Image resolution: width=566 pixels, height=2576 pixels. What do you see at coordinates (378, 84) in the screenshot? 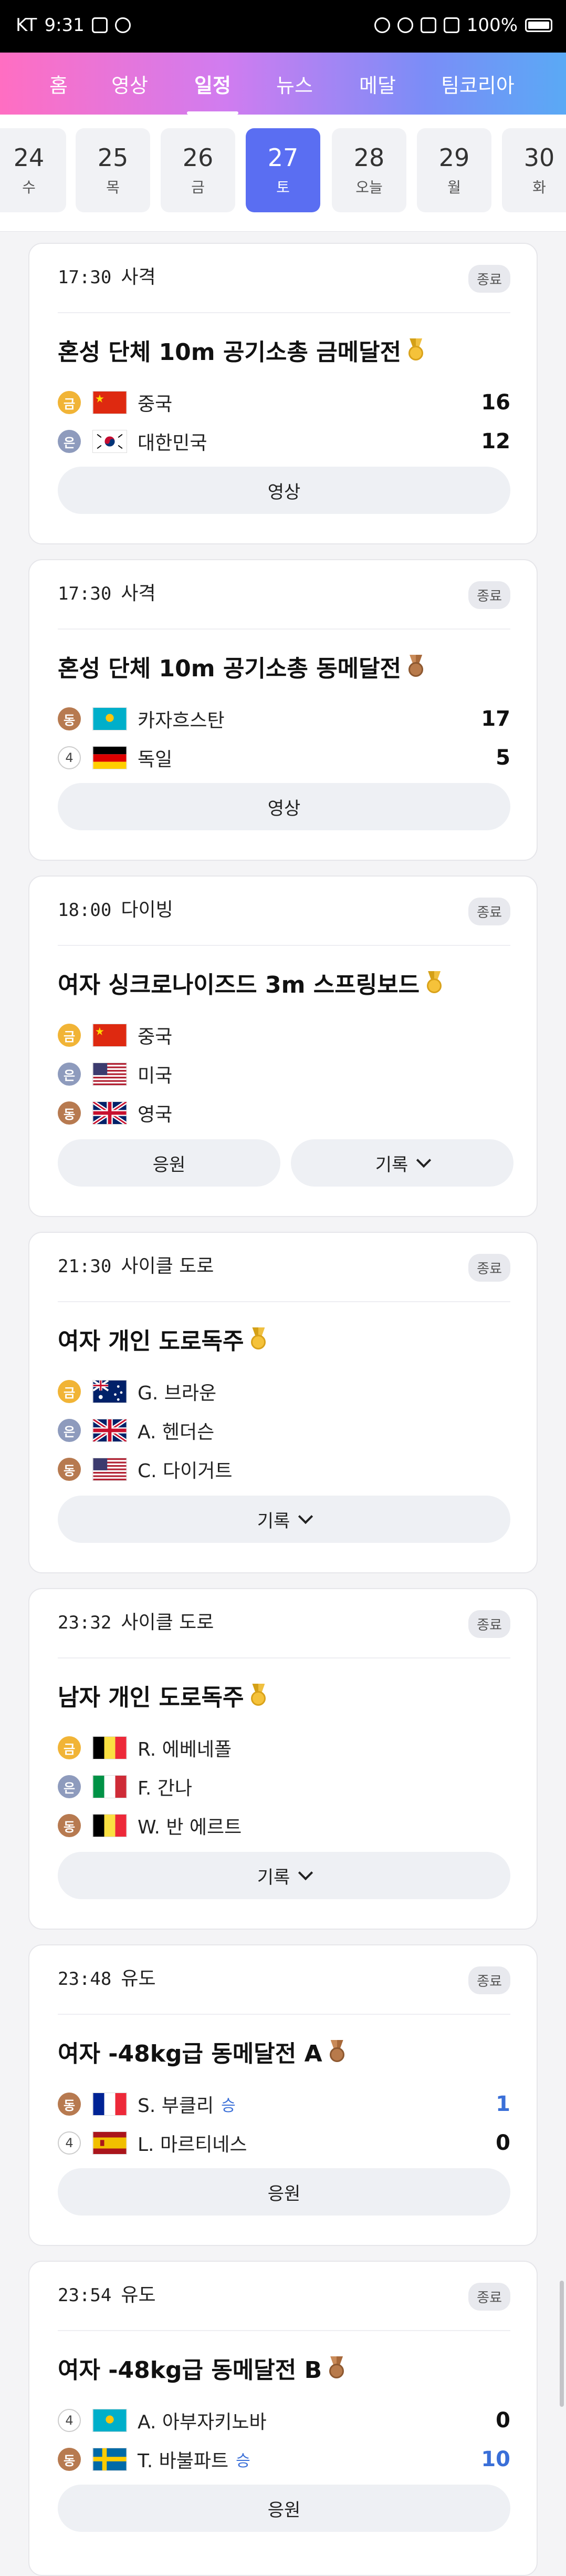
I see `tab-medal: 메달` at bounding box center [378, 84].